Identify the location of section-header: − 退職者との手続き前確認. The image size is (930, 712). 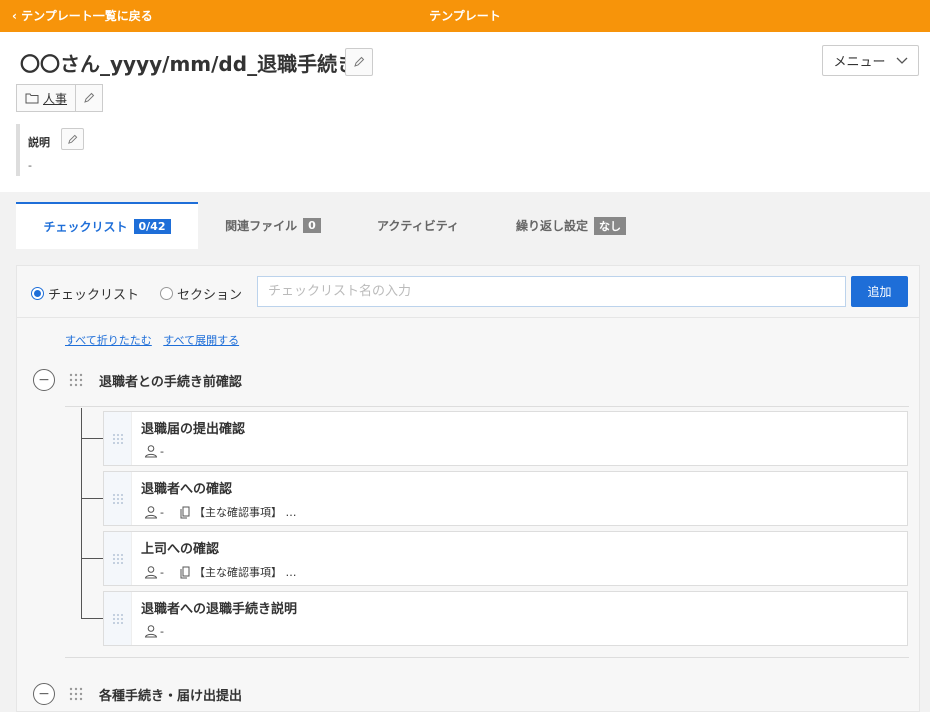
(473, 380).